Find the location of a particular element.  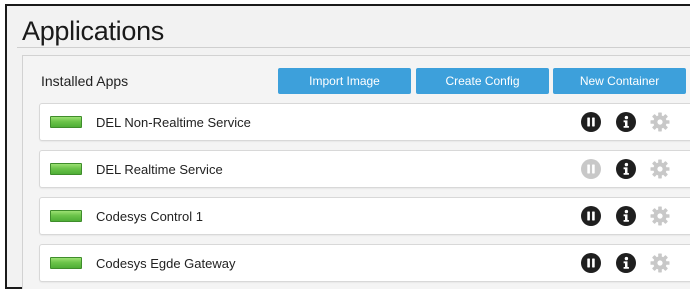

new-container-button: New Container is located at coordinates (619, 81).